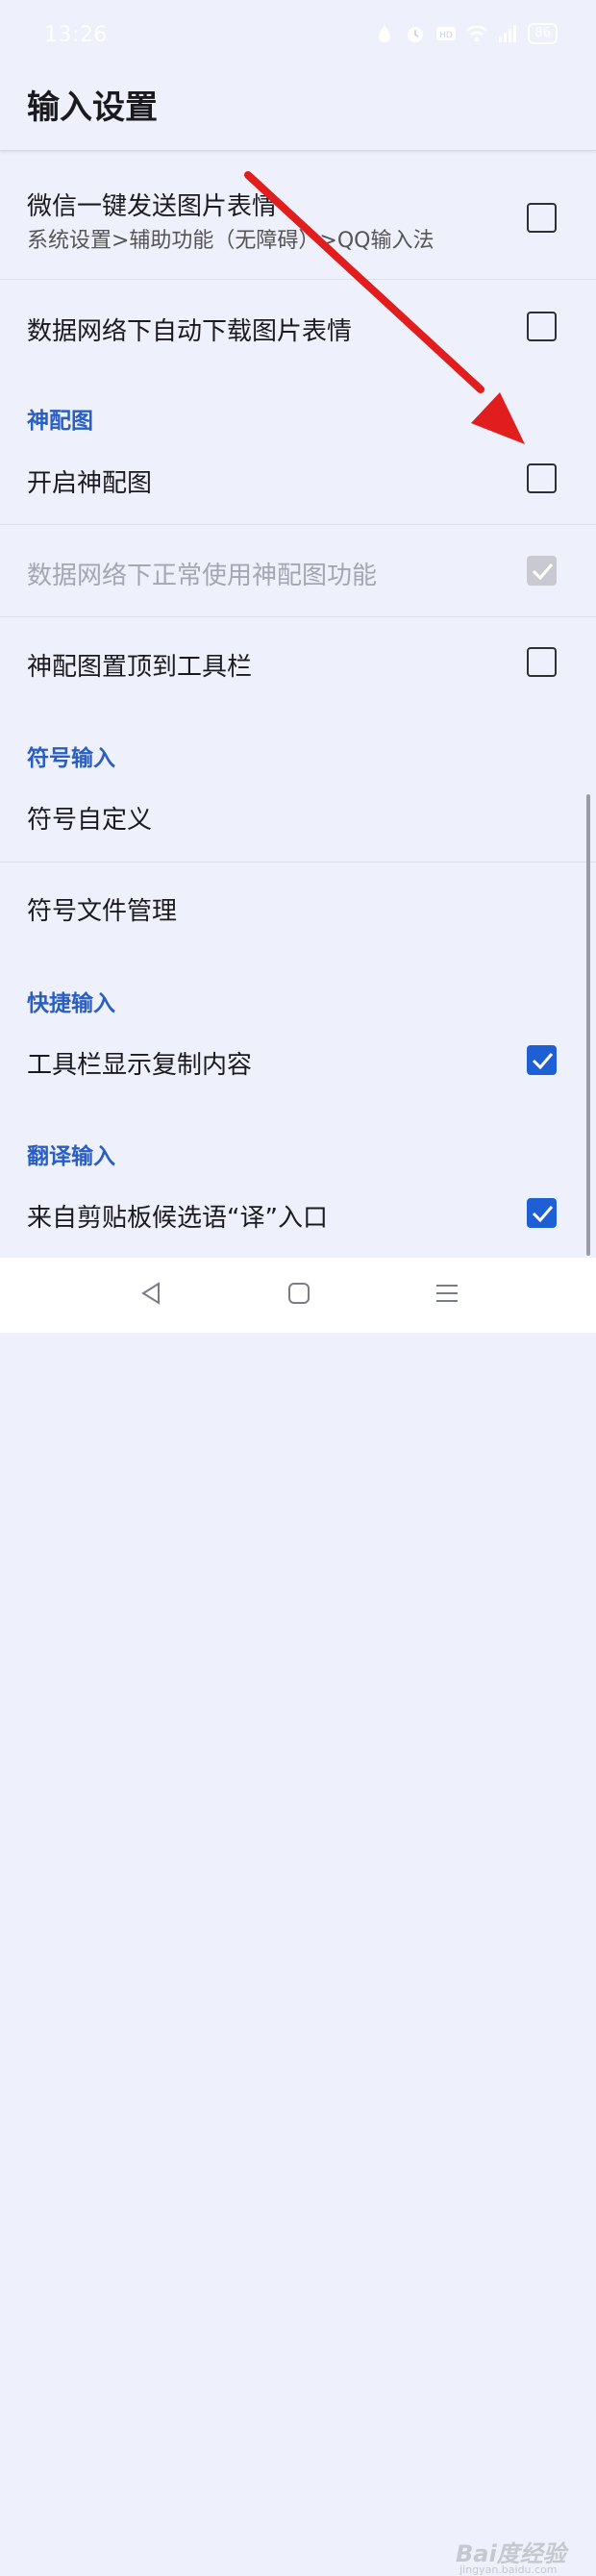 This screenshot has width=596, height=2576. I want to click on setting-row-shenpeitu-pin-toolbar: 神配图置顶到工具栏, so click(298, 663).